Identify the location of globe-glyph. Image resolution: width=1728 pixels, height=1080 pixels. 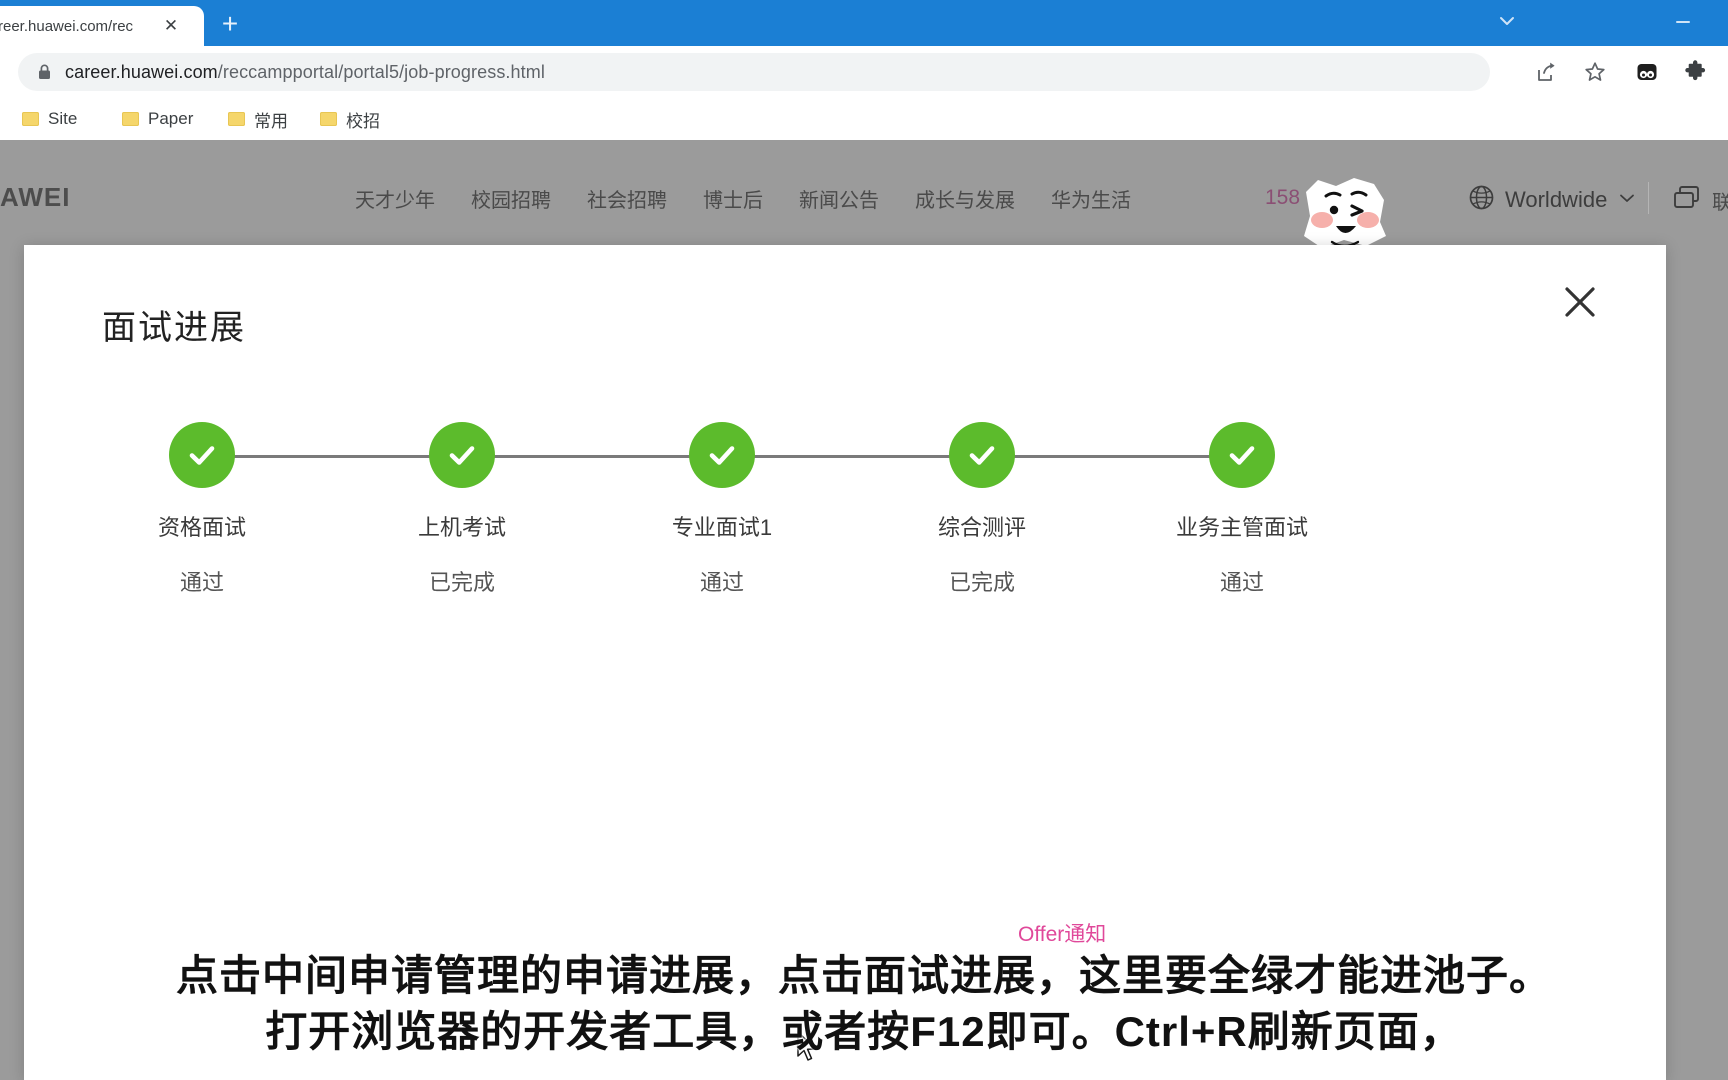
(1481, 197).